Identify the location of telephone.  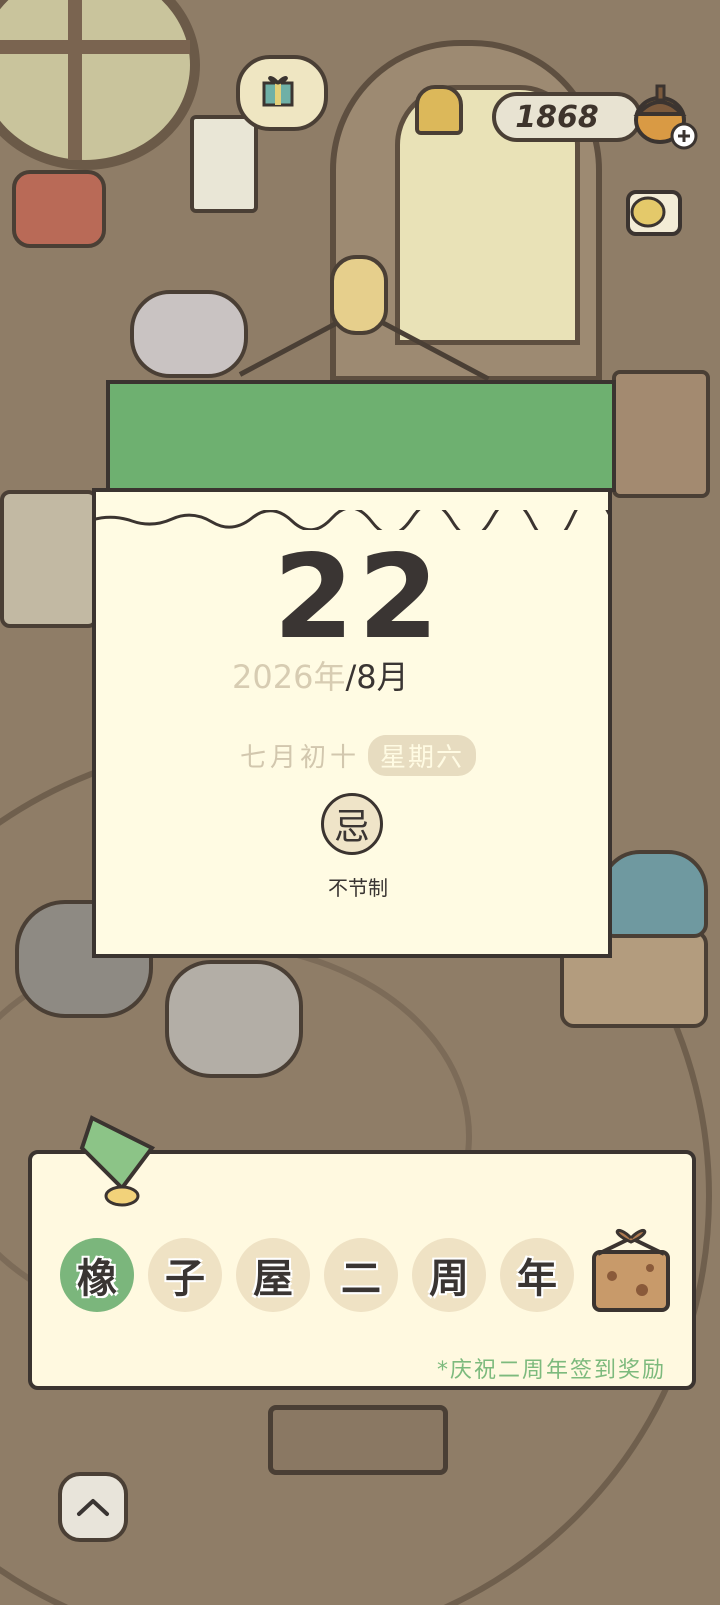
(59, 209).